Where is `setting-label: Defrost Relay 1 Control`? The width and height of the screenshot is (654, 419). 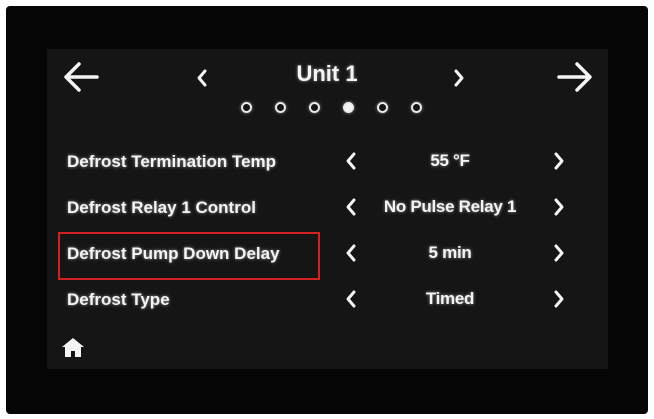 setting-label: Defrost Relay 1 Control is located at coordinates (161, 207).